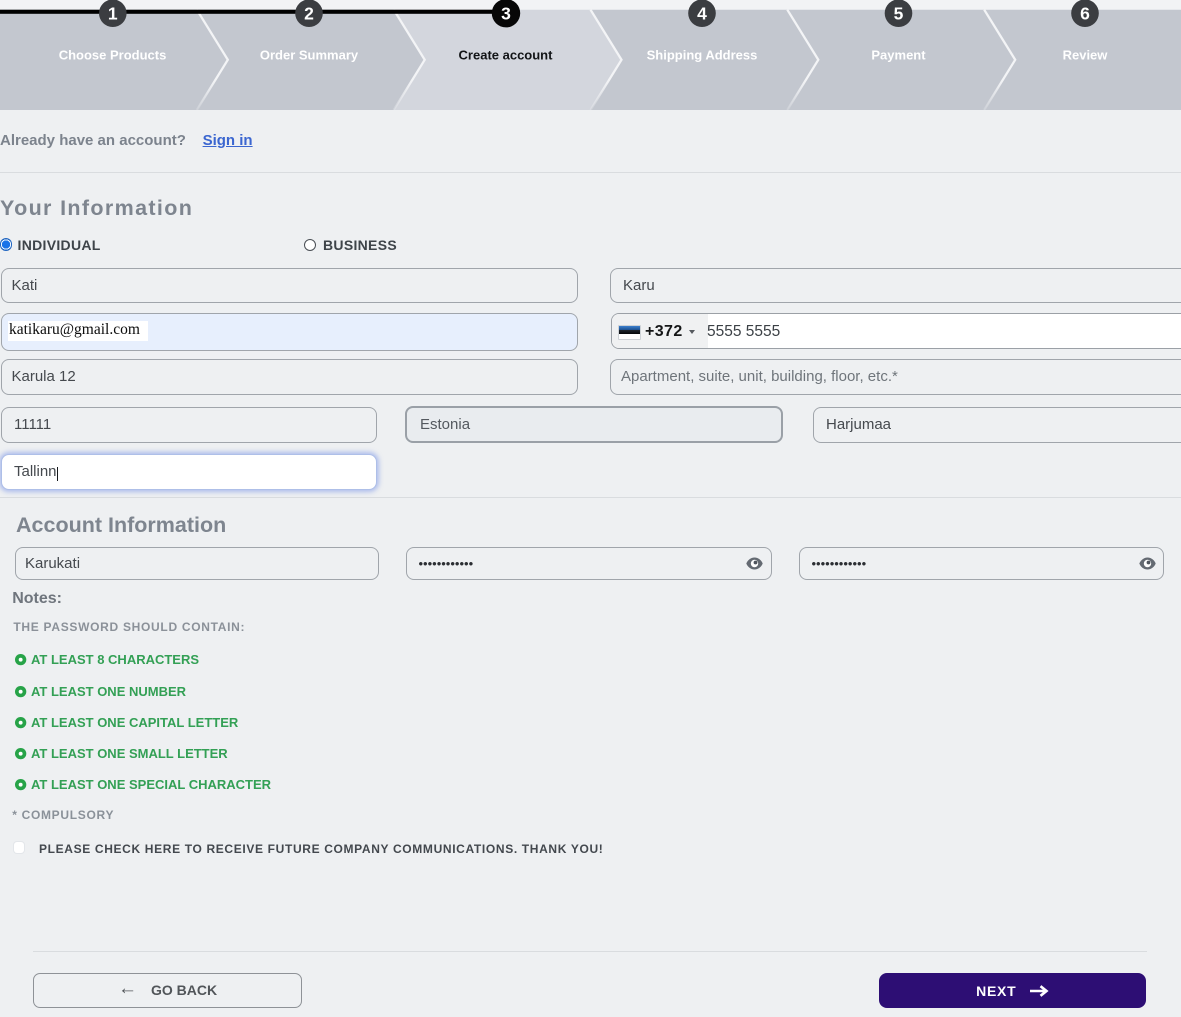 The width and height of the screenshot is (1181, 1017). Describe the element at coordinates (113, 14) in the screenshot. I see `svg-text: 1` at that location.